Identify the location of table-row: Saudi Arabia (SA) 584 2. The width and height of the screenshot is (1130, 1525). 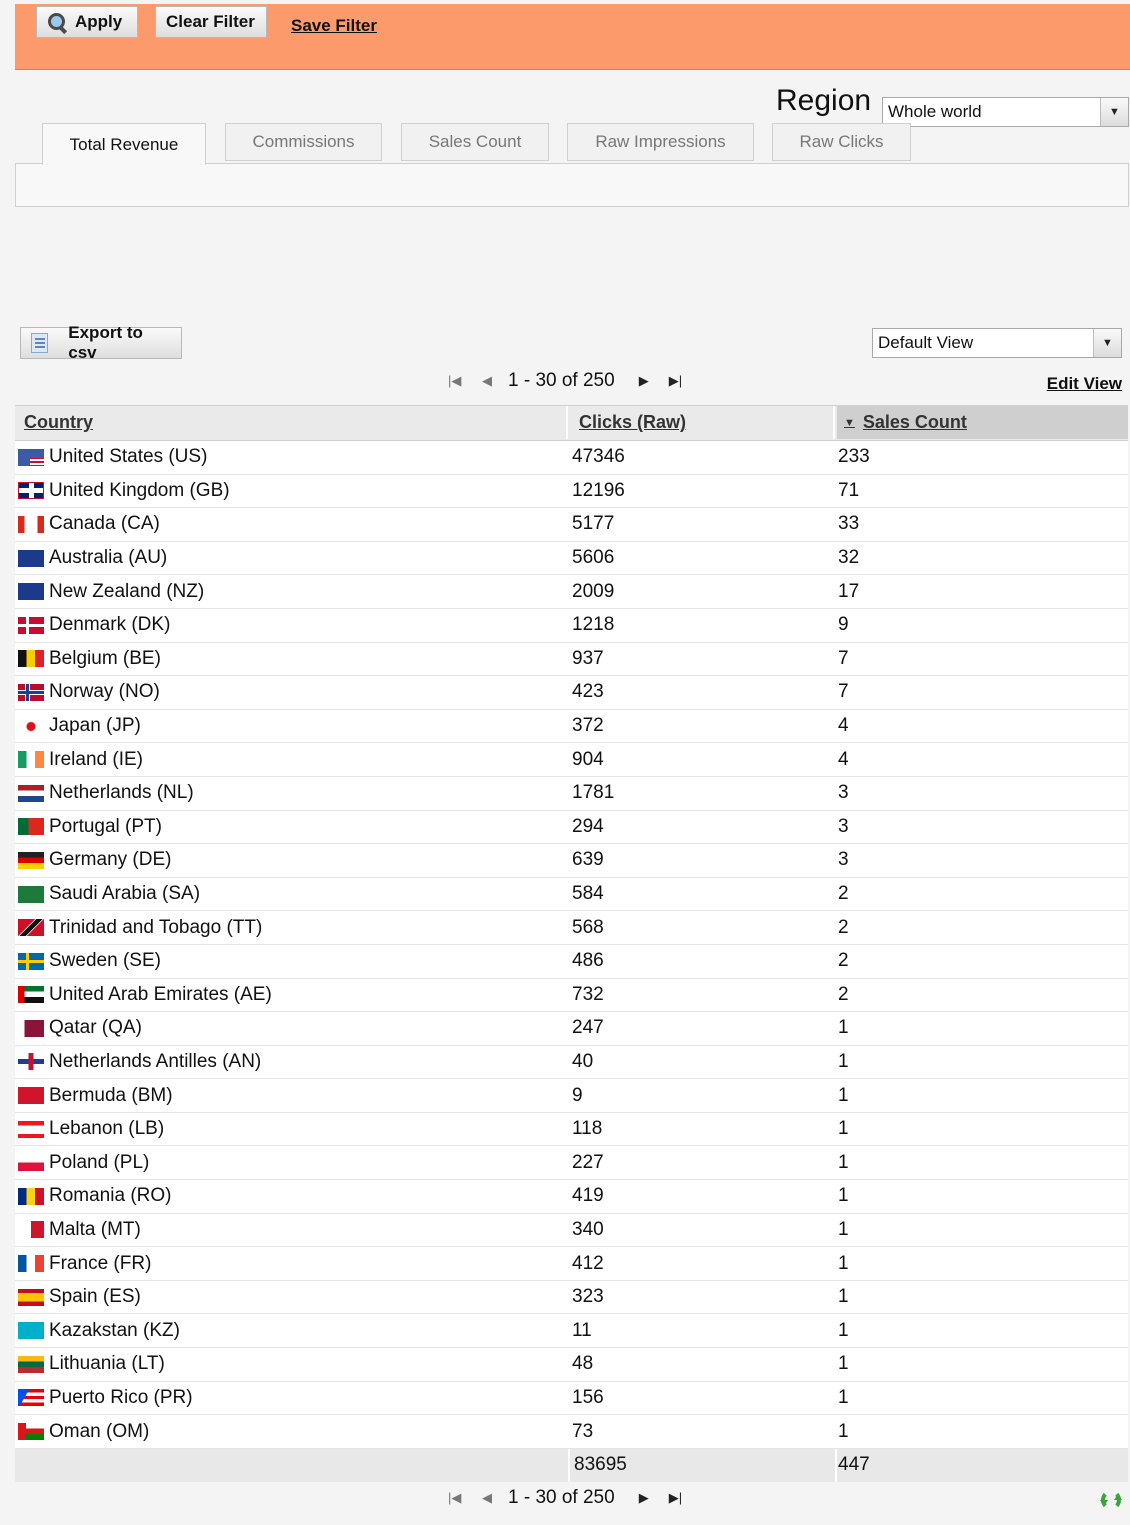
(571, 894).